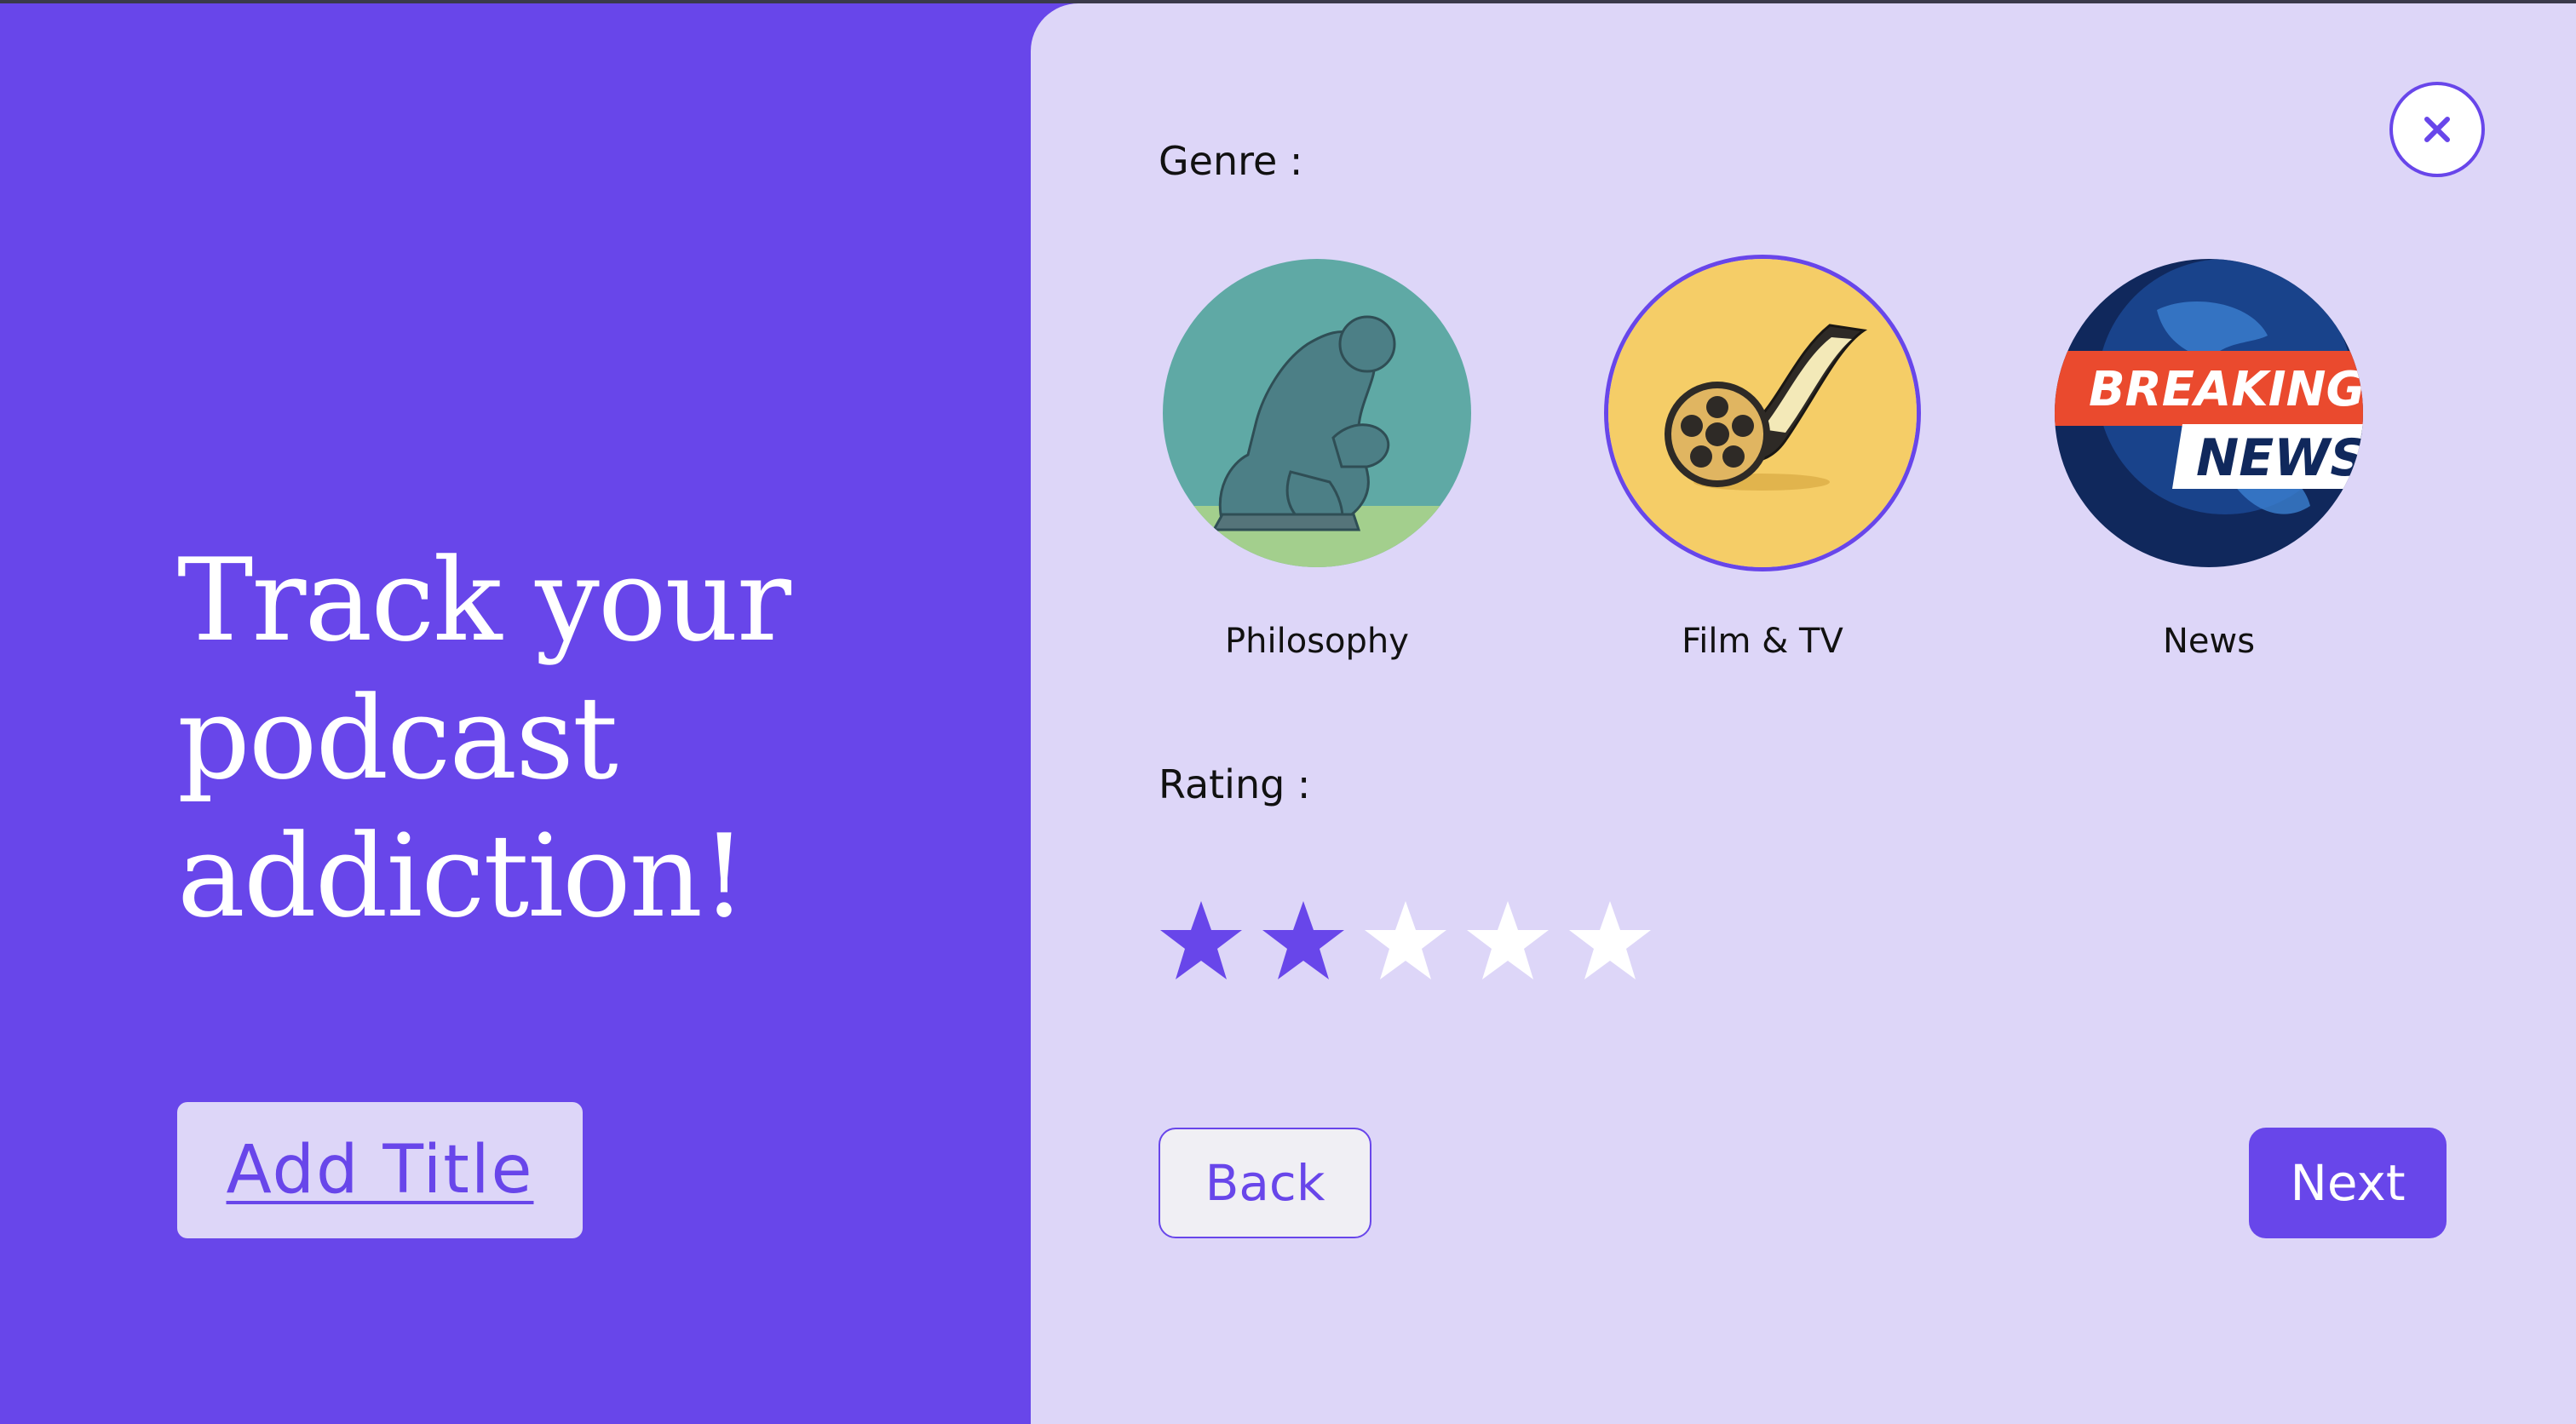 This screenshot has height=1424, width=2576. What do you see at coordinates (1265, 1183) in the screenshot?
I see `back-button: Back` at bounding box center [1265, 1183].